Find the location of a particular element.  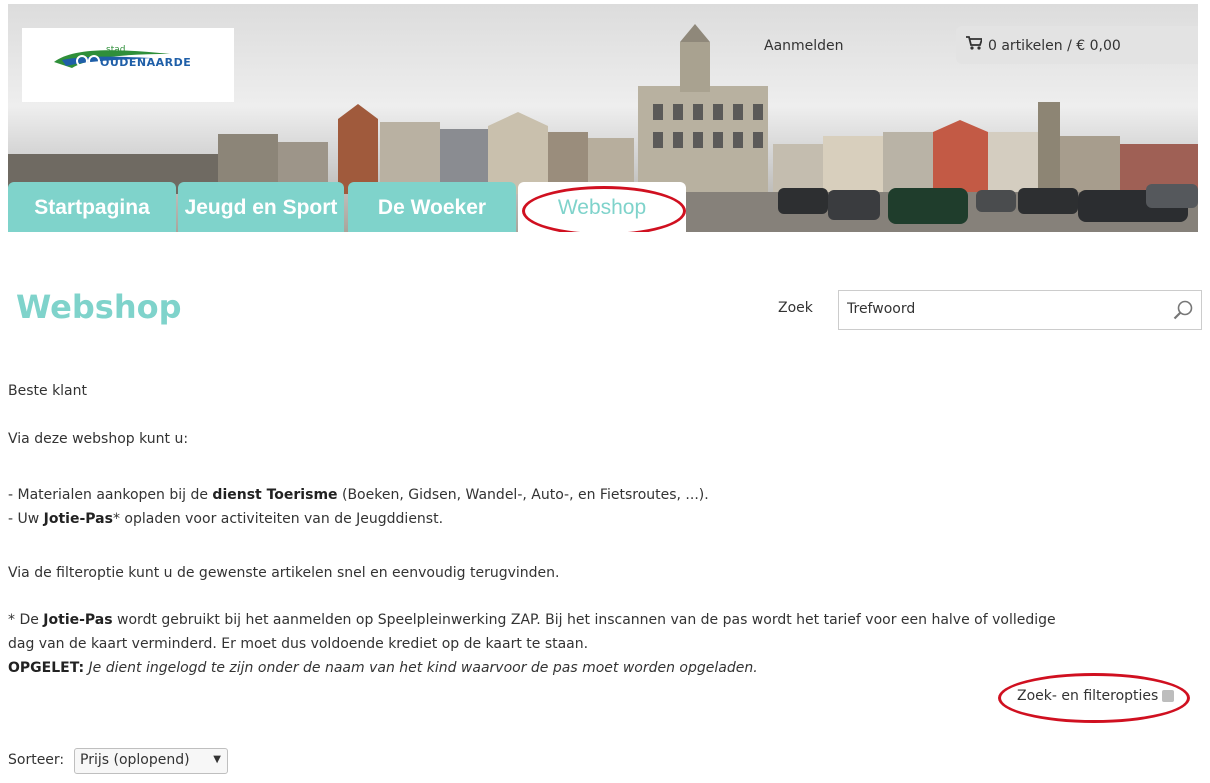

annotation-circle-webshop is located at coordinates (604, 209).